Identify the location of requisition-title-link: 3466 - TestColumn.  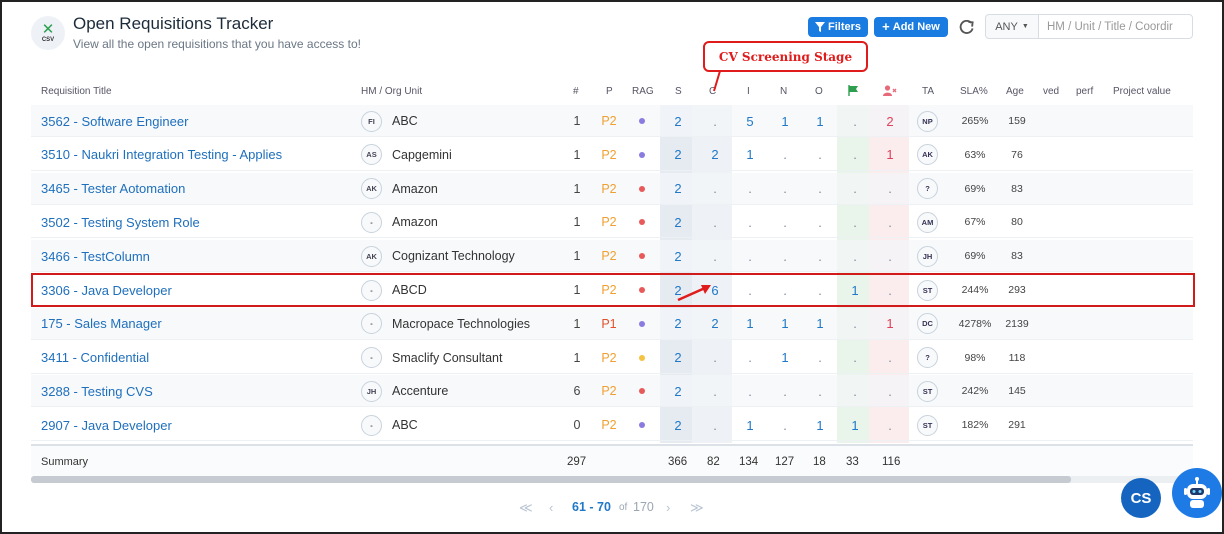
(95, 256).